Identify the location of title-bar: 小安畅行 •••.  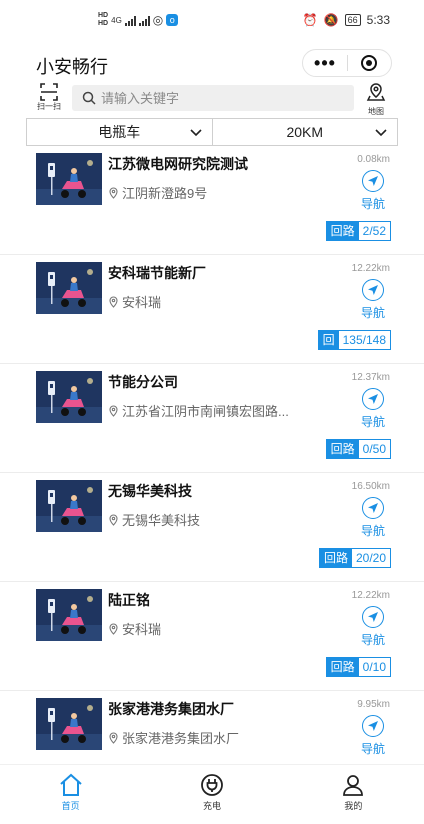
(212, 62).